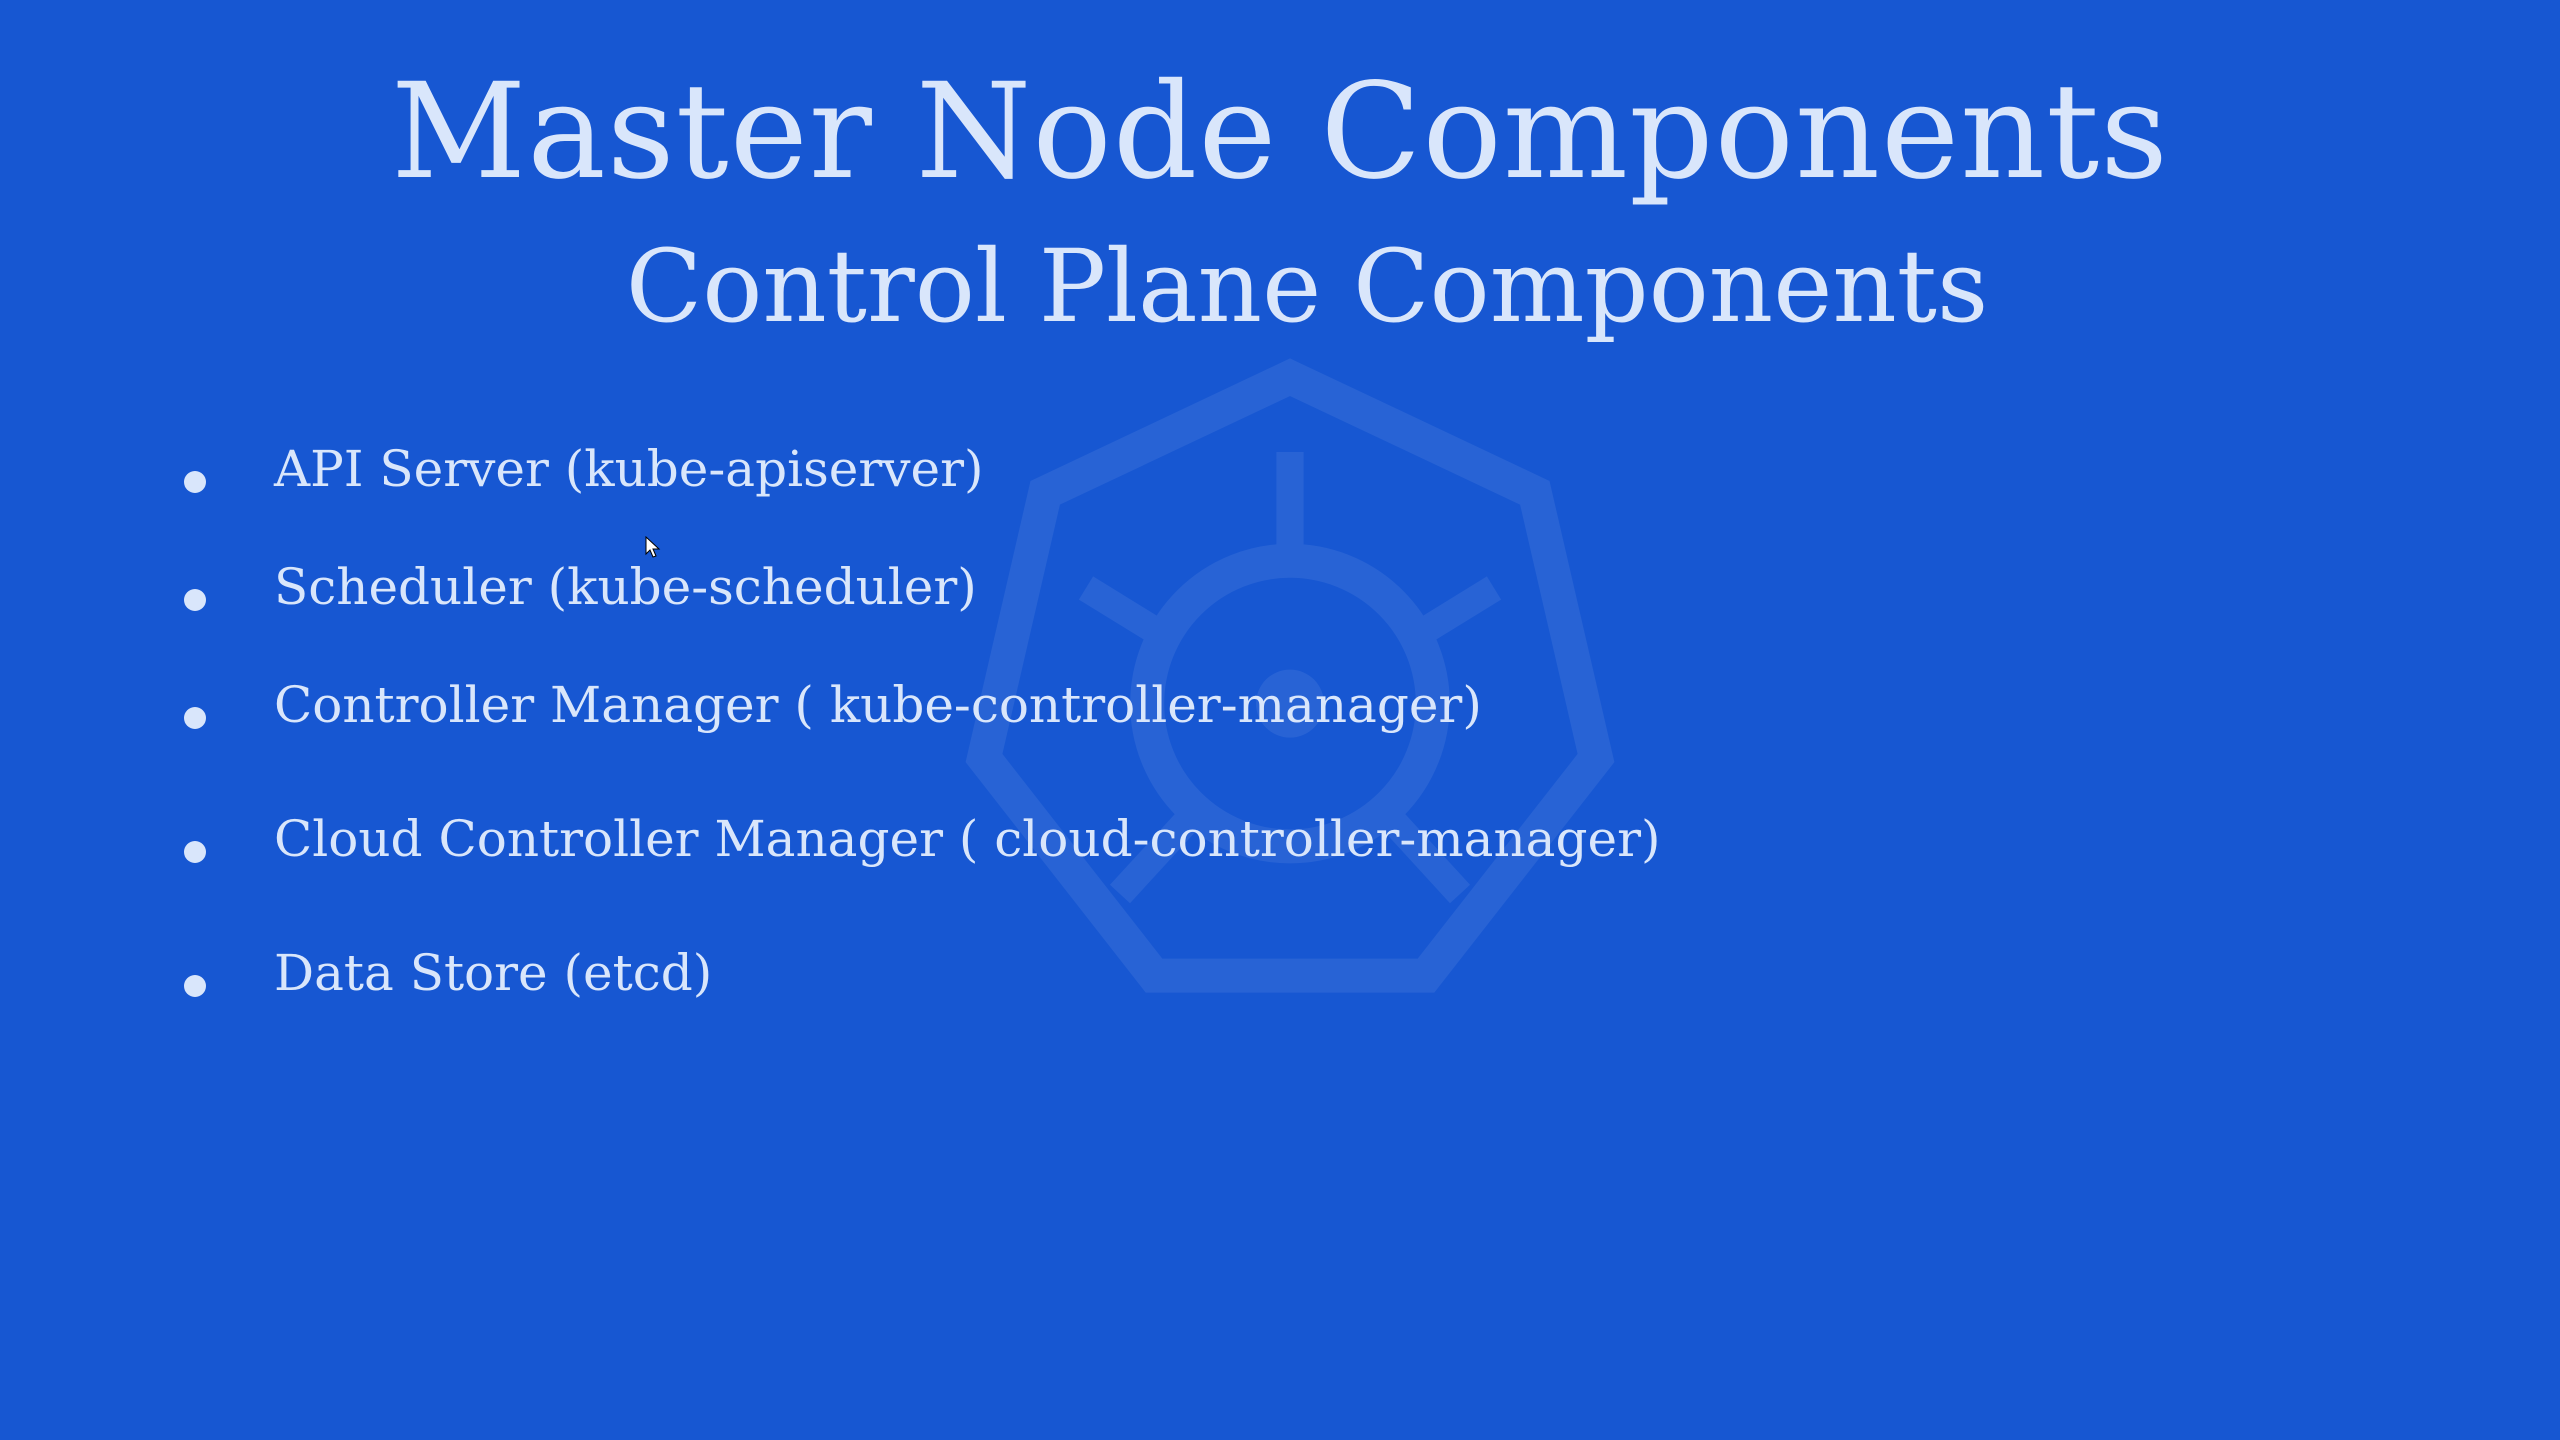 The image size is (2560, 1440). What do you see at coordinates (625, 587) in the screenshot?
I see `list-item-text: Scheduler (kube-scheduler)` at bounding box center [625, 587].